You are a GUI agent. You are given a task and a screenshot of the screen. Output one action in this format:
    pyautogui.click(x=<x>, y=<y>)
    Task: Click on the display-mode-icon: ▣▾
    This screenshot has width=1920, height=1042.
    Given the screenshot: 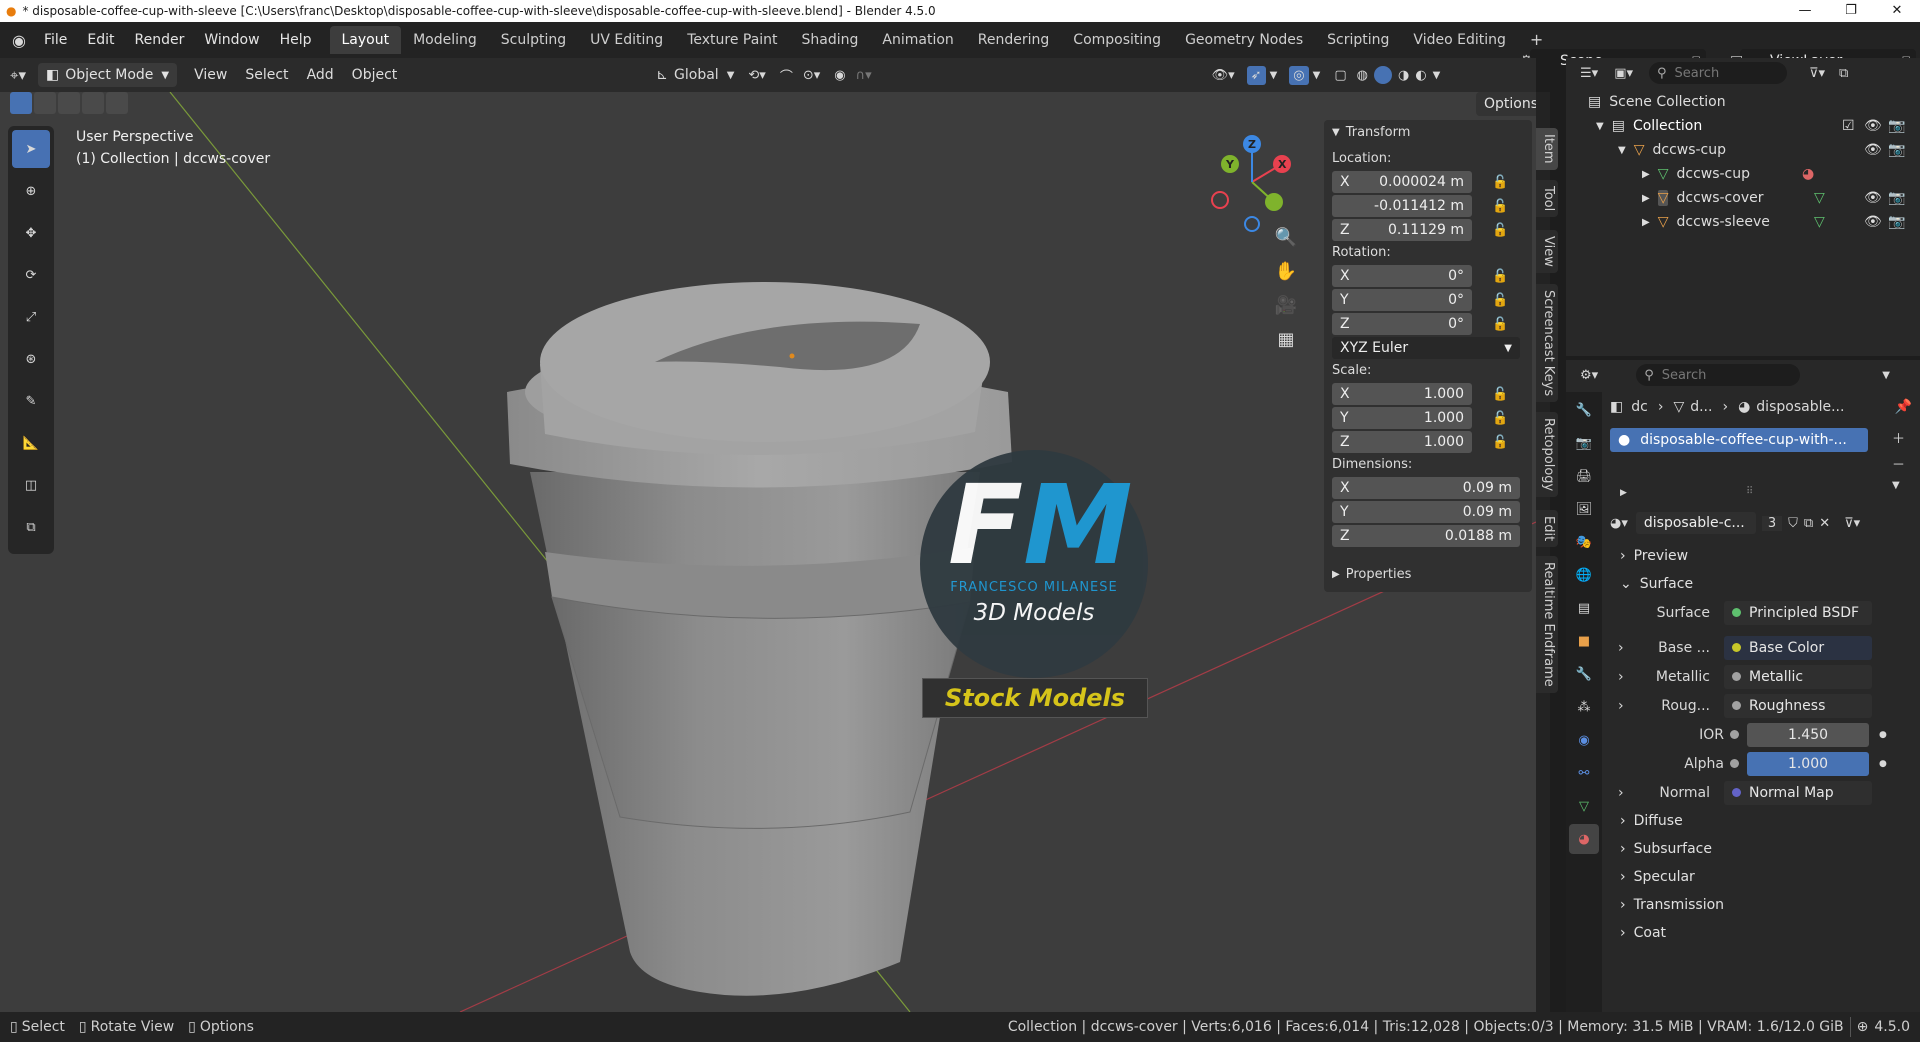 What is the action you would take?
    pyautogui.click(x=1623, y=73)
    